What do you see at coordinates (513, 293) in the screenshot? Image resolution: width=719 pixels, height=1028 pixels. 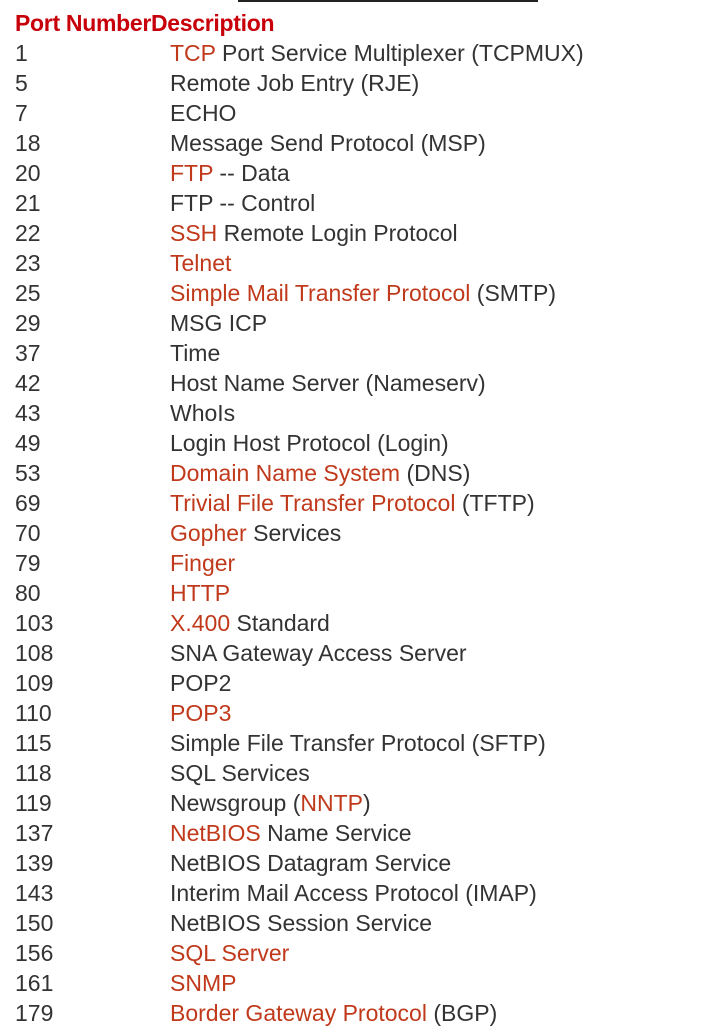 I see `description-text: (SMTP)` at bounding box center [513, 293].